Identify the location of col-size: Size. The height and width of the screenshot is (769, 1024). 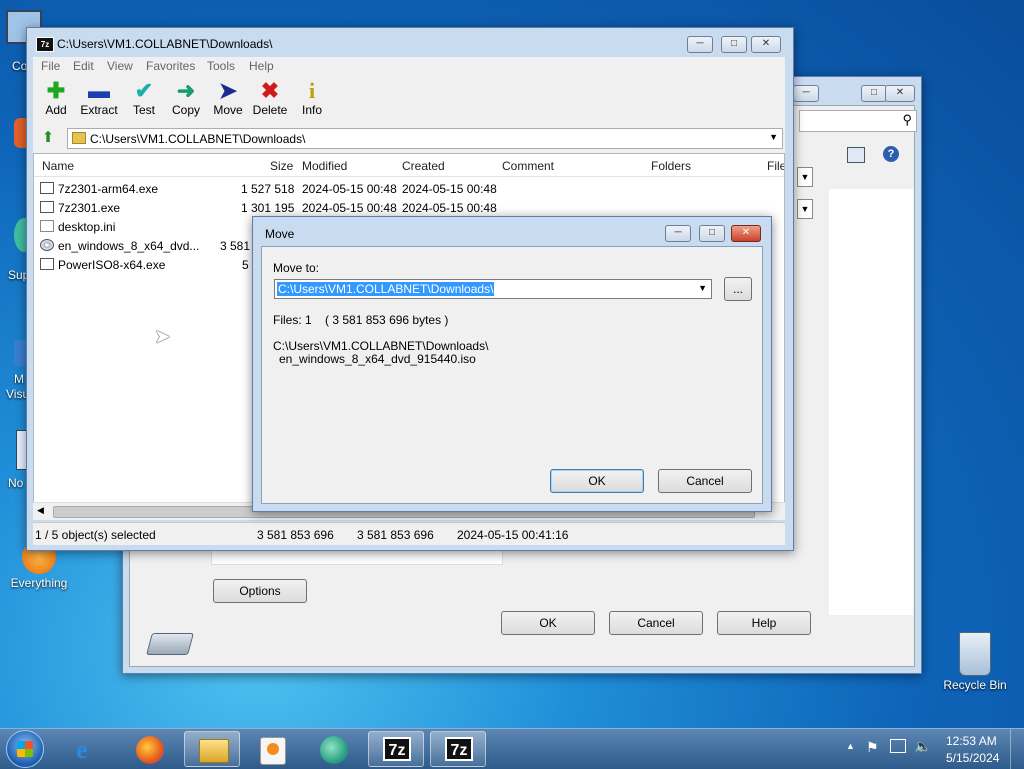
(281, 166).